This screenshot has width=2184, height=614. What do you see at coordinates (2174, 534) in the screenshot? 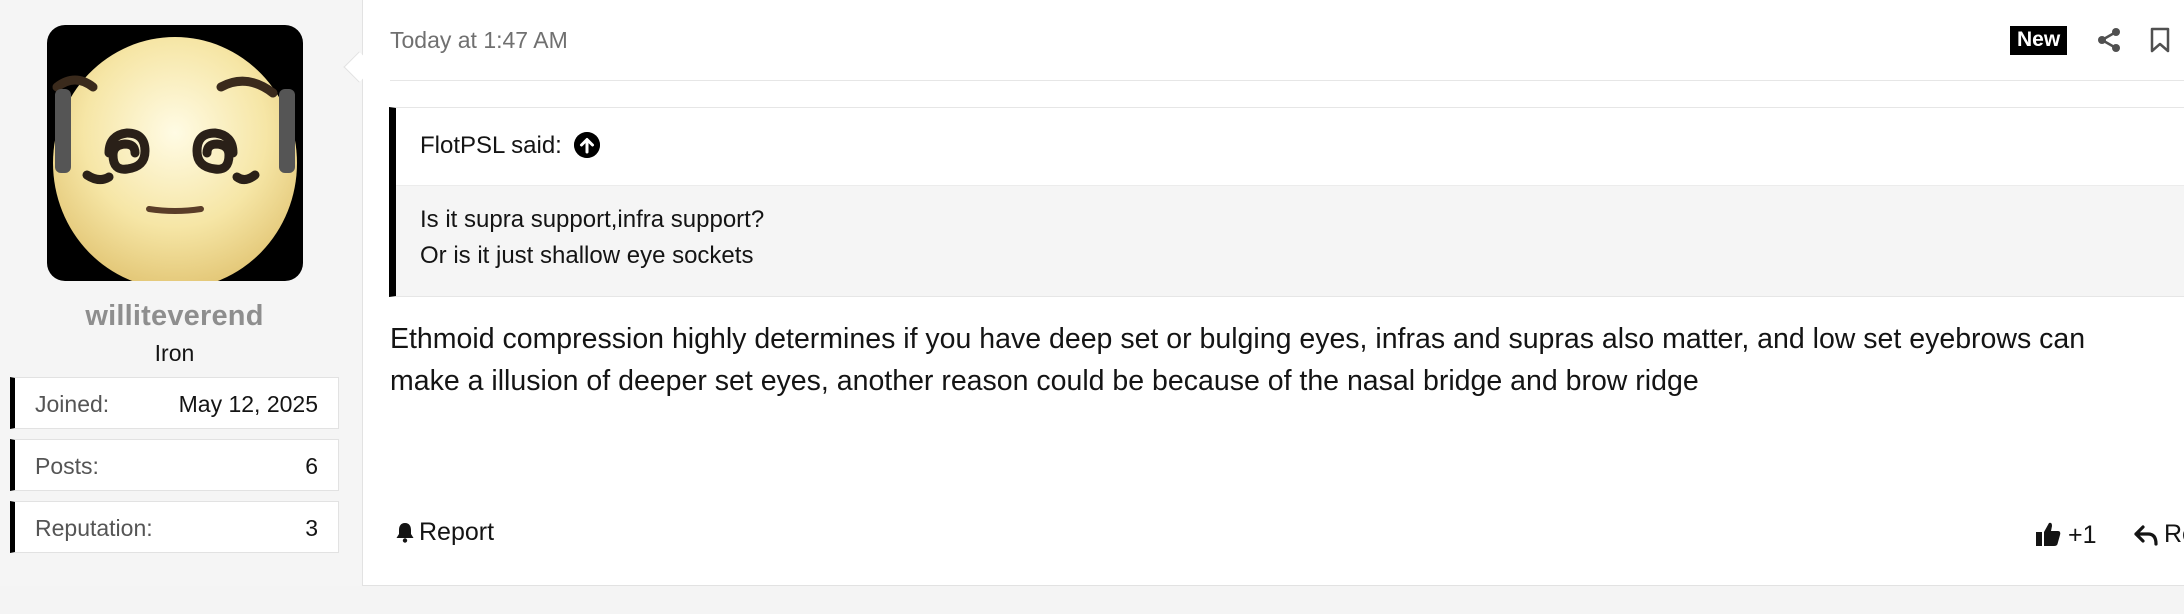
I see `reply-label: Re` at bounding box center [2174, 534].